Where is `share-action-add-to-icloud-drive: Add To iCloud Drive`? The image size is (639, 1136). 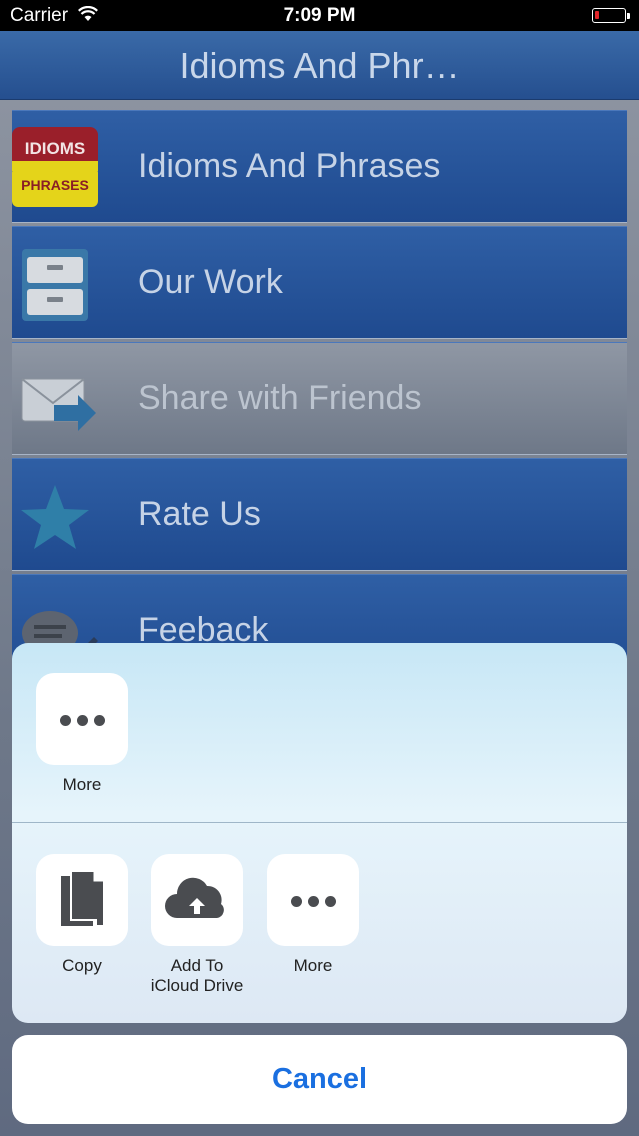
share-action-add-to-icloud-drive: Add To iCloud Drive is located at coordinates (197, 925).